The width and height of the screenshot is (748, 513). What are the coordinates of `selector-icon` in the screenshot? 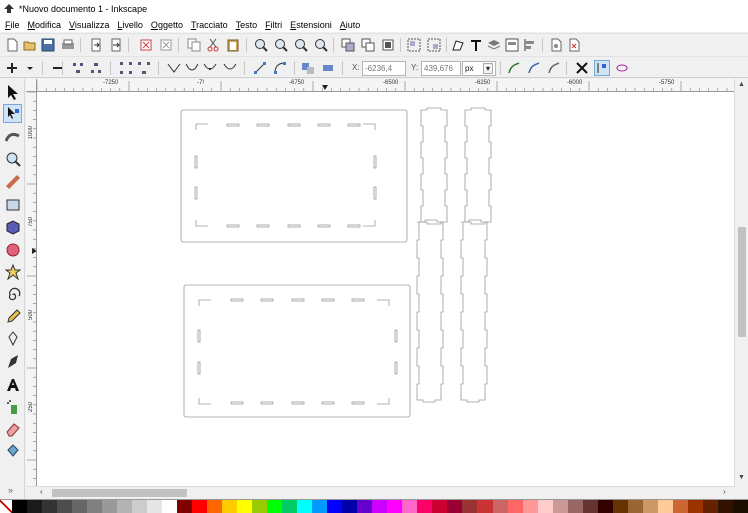 It's located at (12, 91).